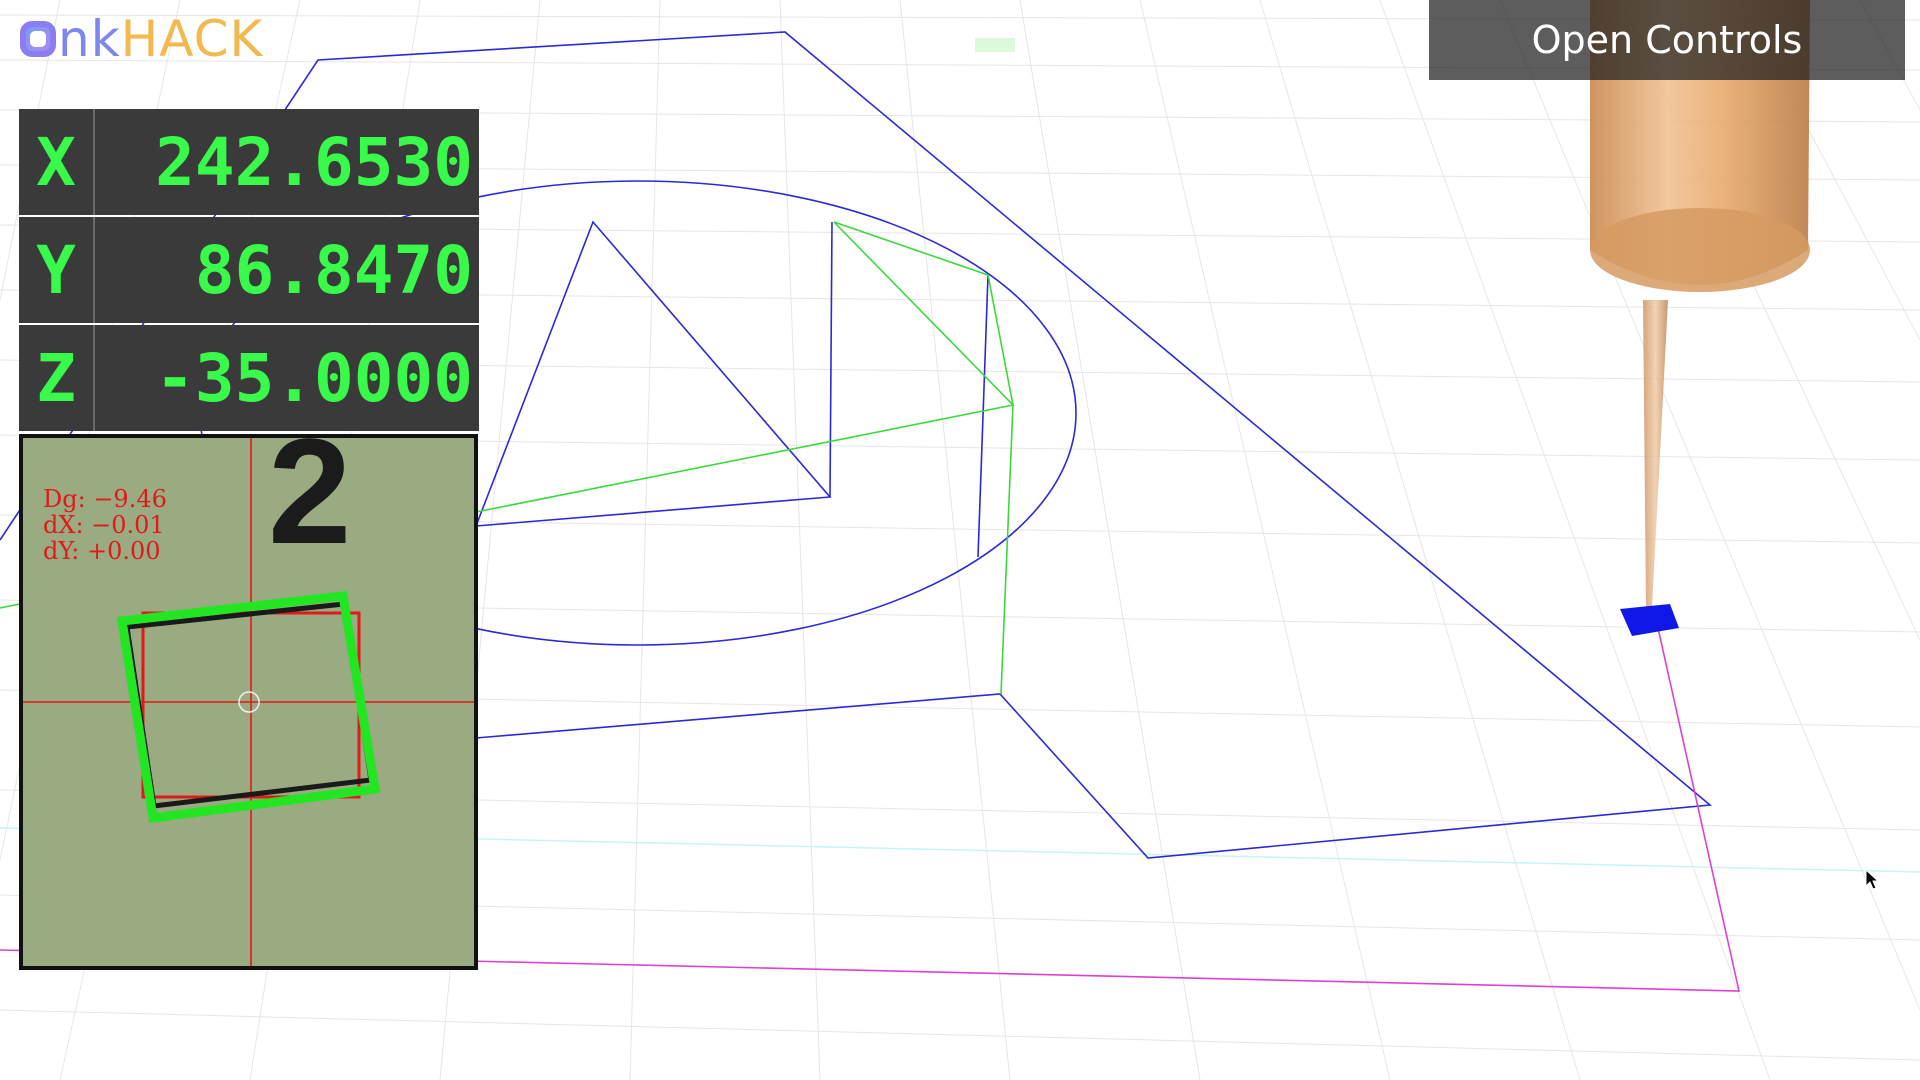 This screenshot has width=1920, height=1080. I want to click on app-logo: nkHACK, so click(141, 39).